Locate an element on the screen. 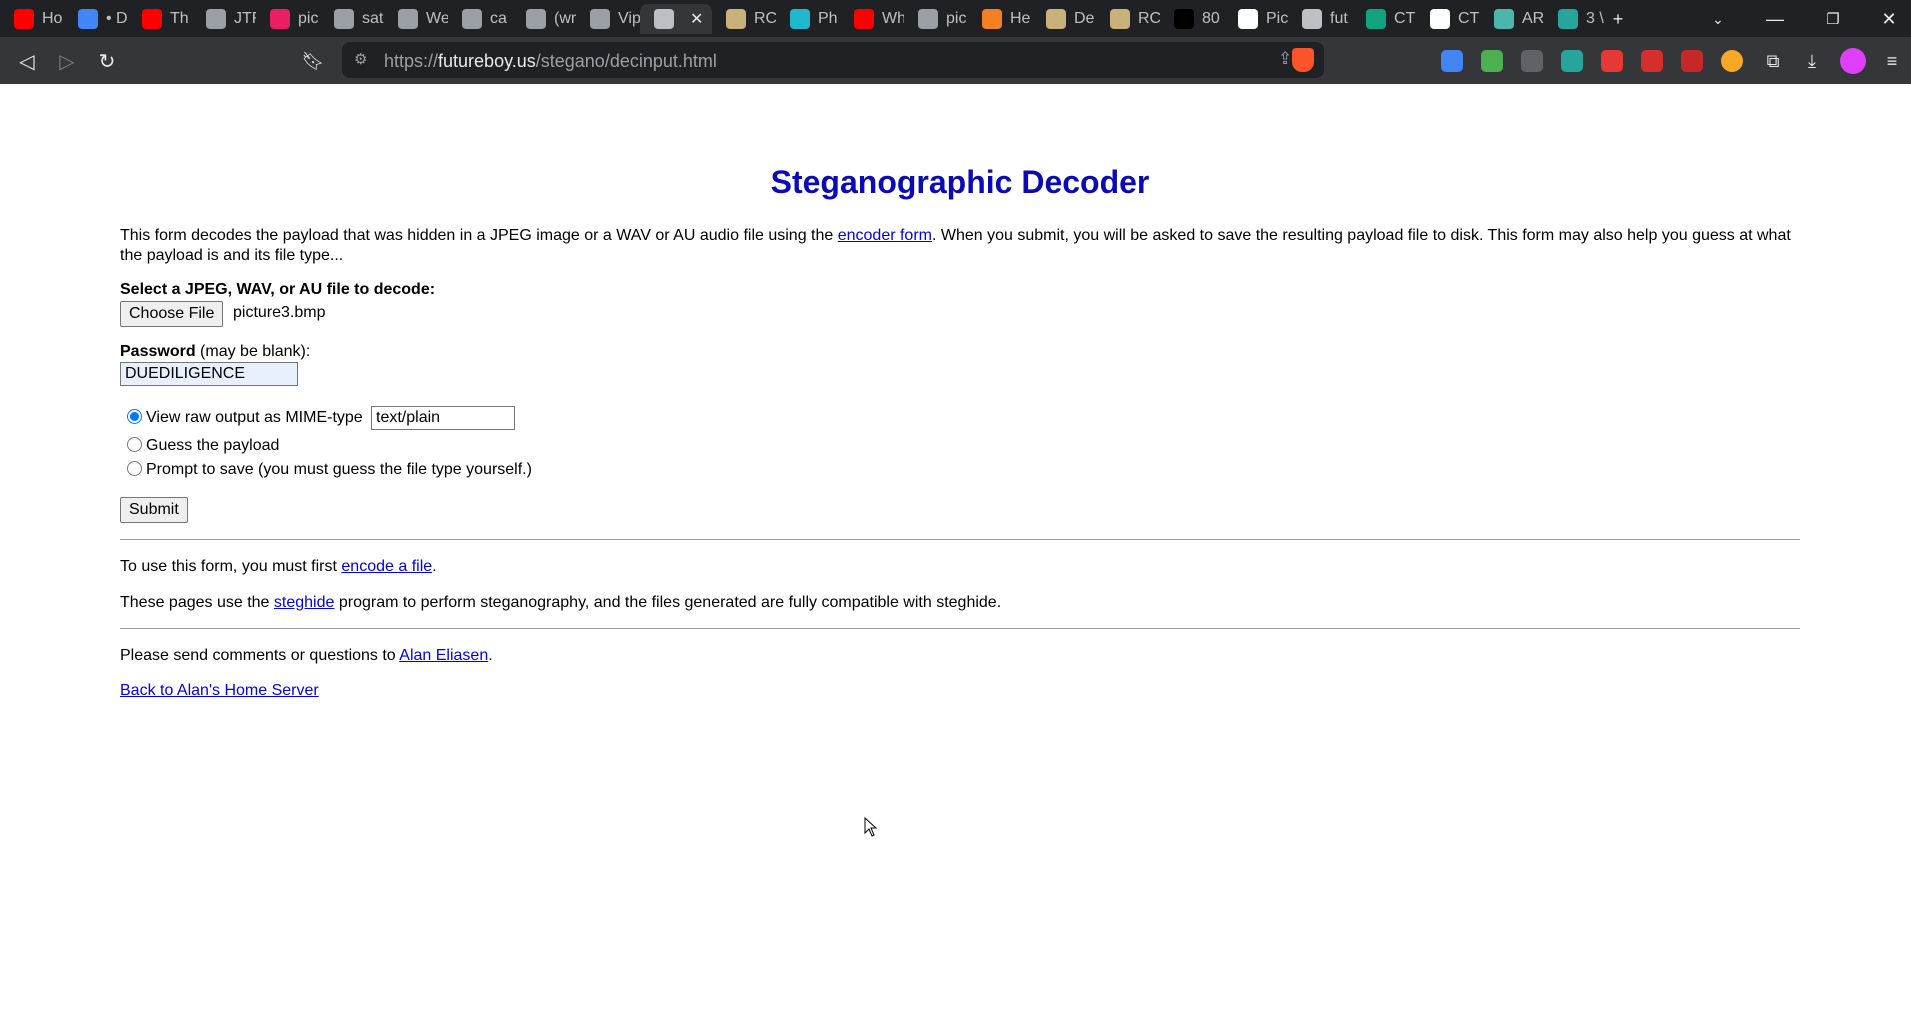 The width and height of the screenshot is (1911, 1030). browser-tab: sat is located at coordinates (352, 19).